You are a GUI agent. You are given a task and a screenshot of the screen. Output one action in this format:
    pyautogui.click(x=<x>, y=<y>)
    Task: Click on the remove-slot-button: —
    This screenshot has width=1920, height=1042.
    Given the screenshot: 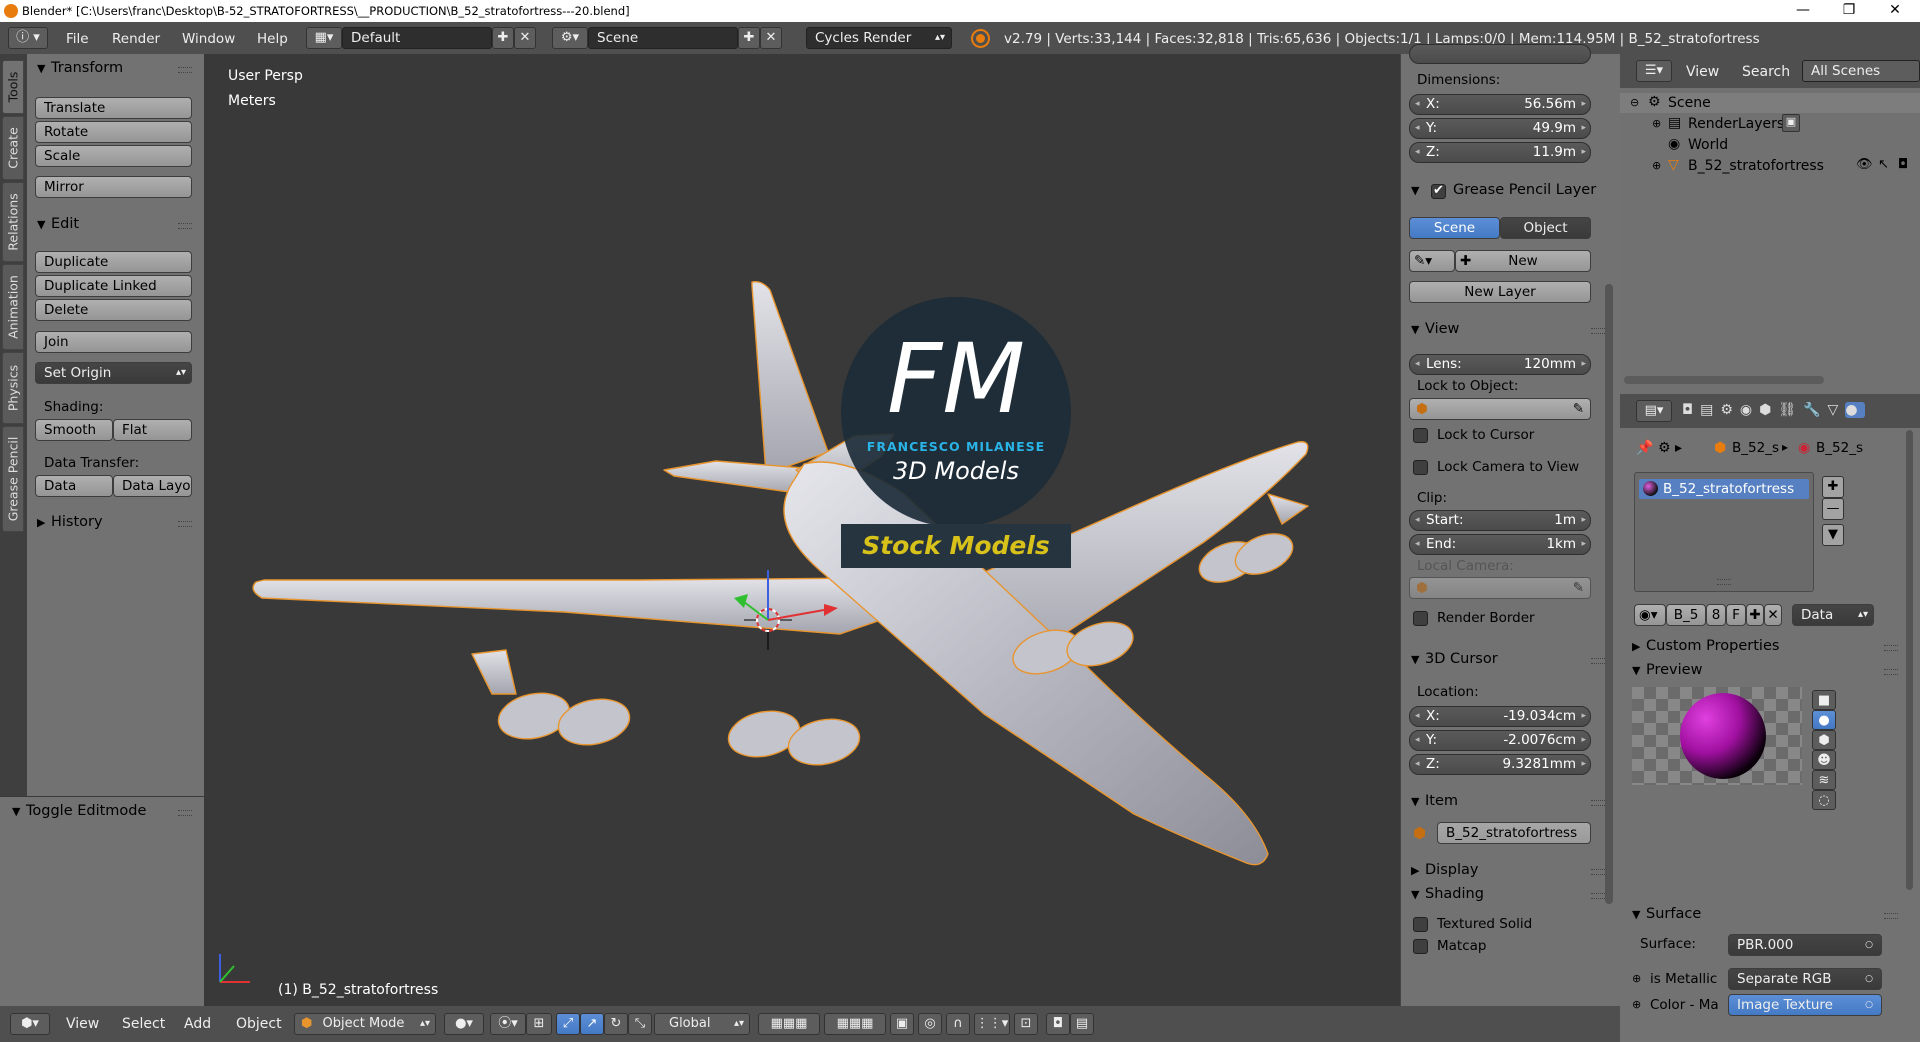 What is the action you would take?
    pyautogui.click(x=1833, y=509)
    